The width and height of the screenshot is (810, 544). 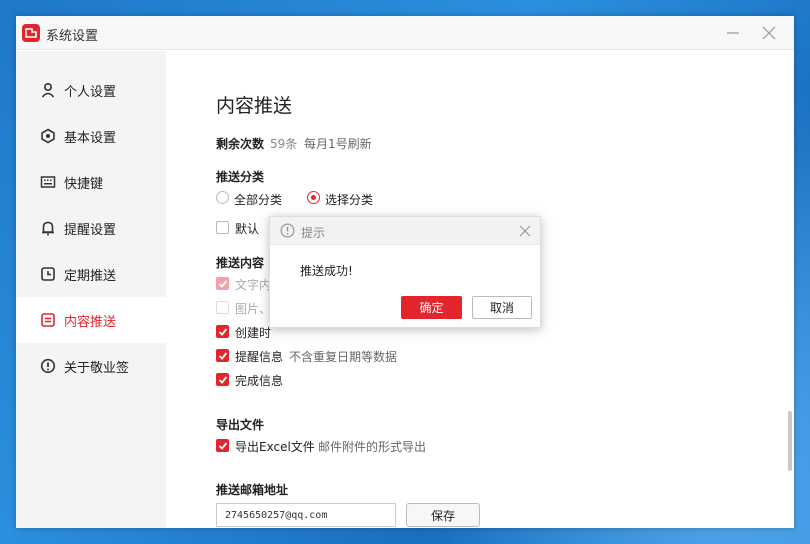 I want to click on bell-icon, so click(x=48, y=228).